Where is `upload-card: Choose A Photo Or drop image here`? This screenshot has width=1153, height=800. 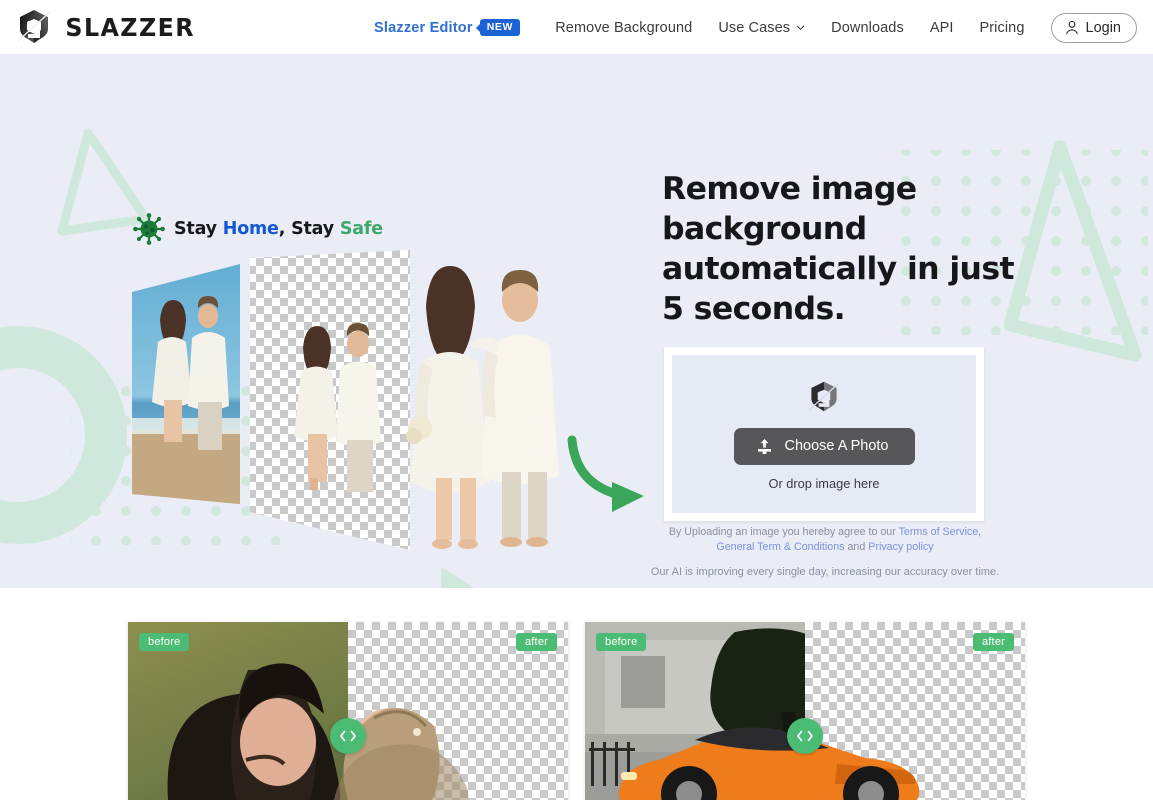
upload-card: Choose A Photo Or drop image here is located at coordinates (824, 434).